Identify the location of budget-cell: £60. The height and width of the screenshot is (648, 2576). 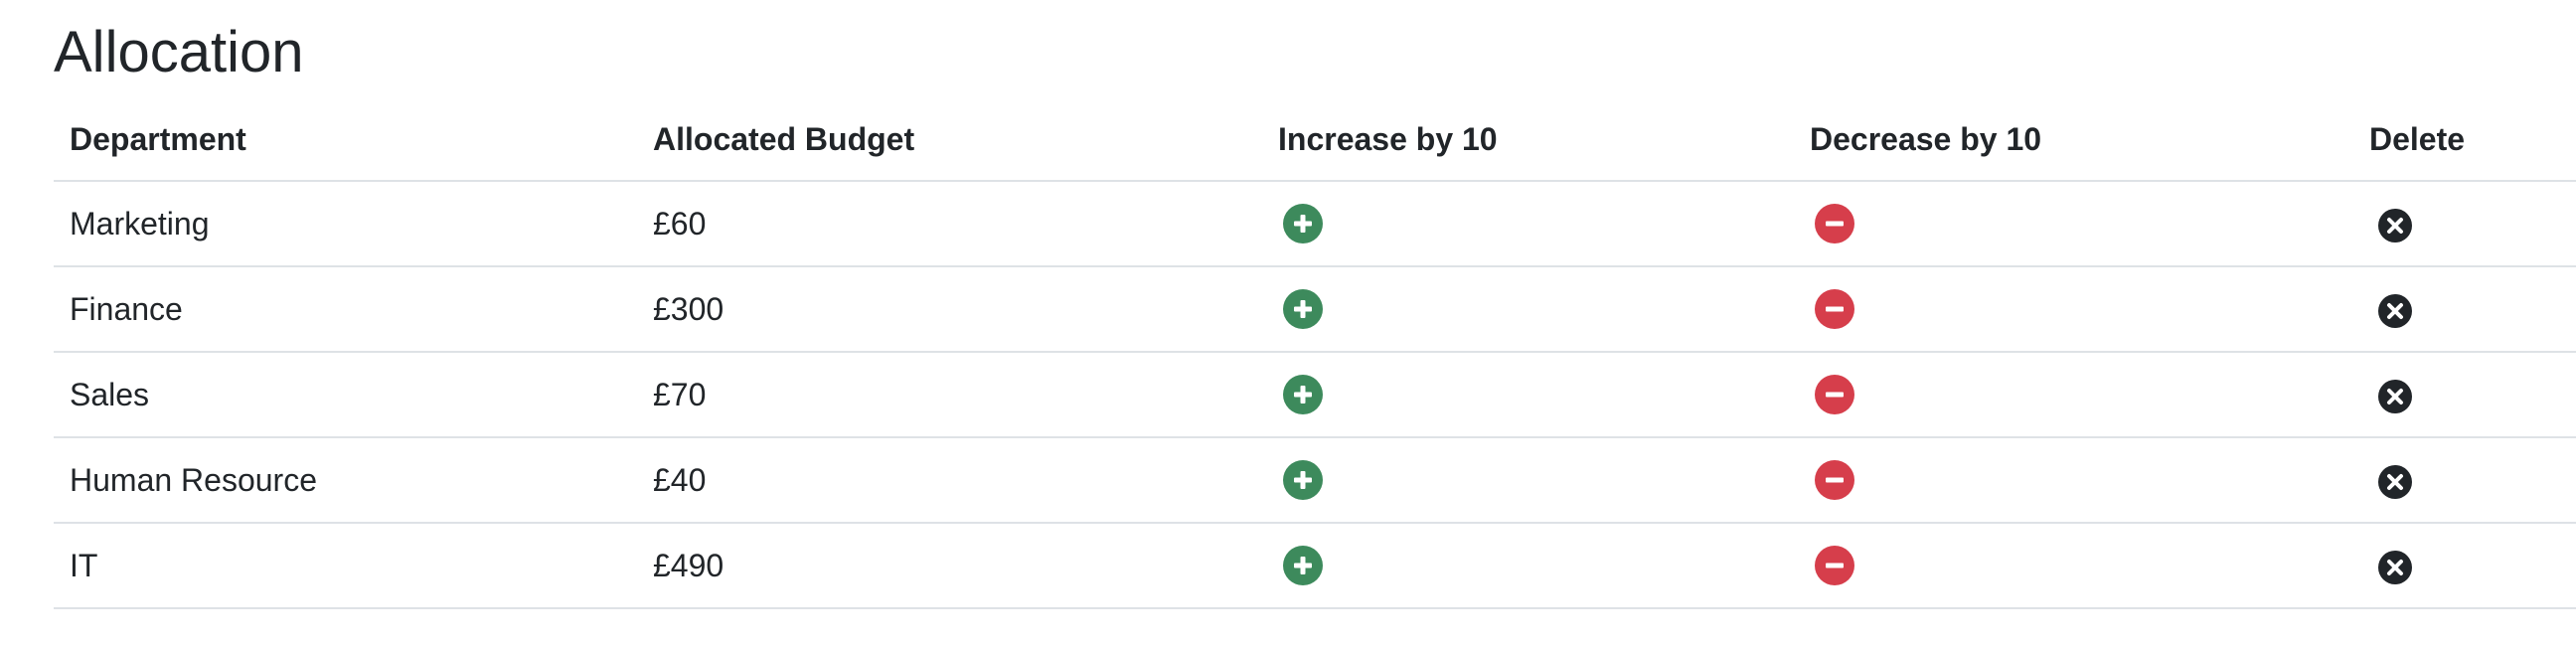
(949, 224).